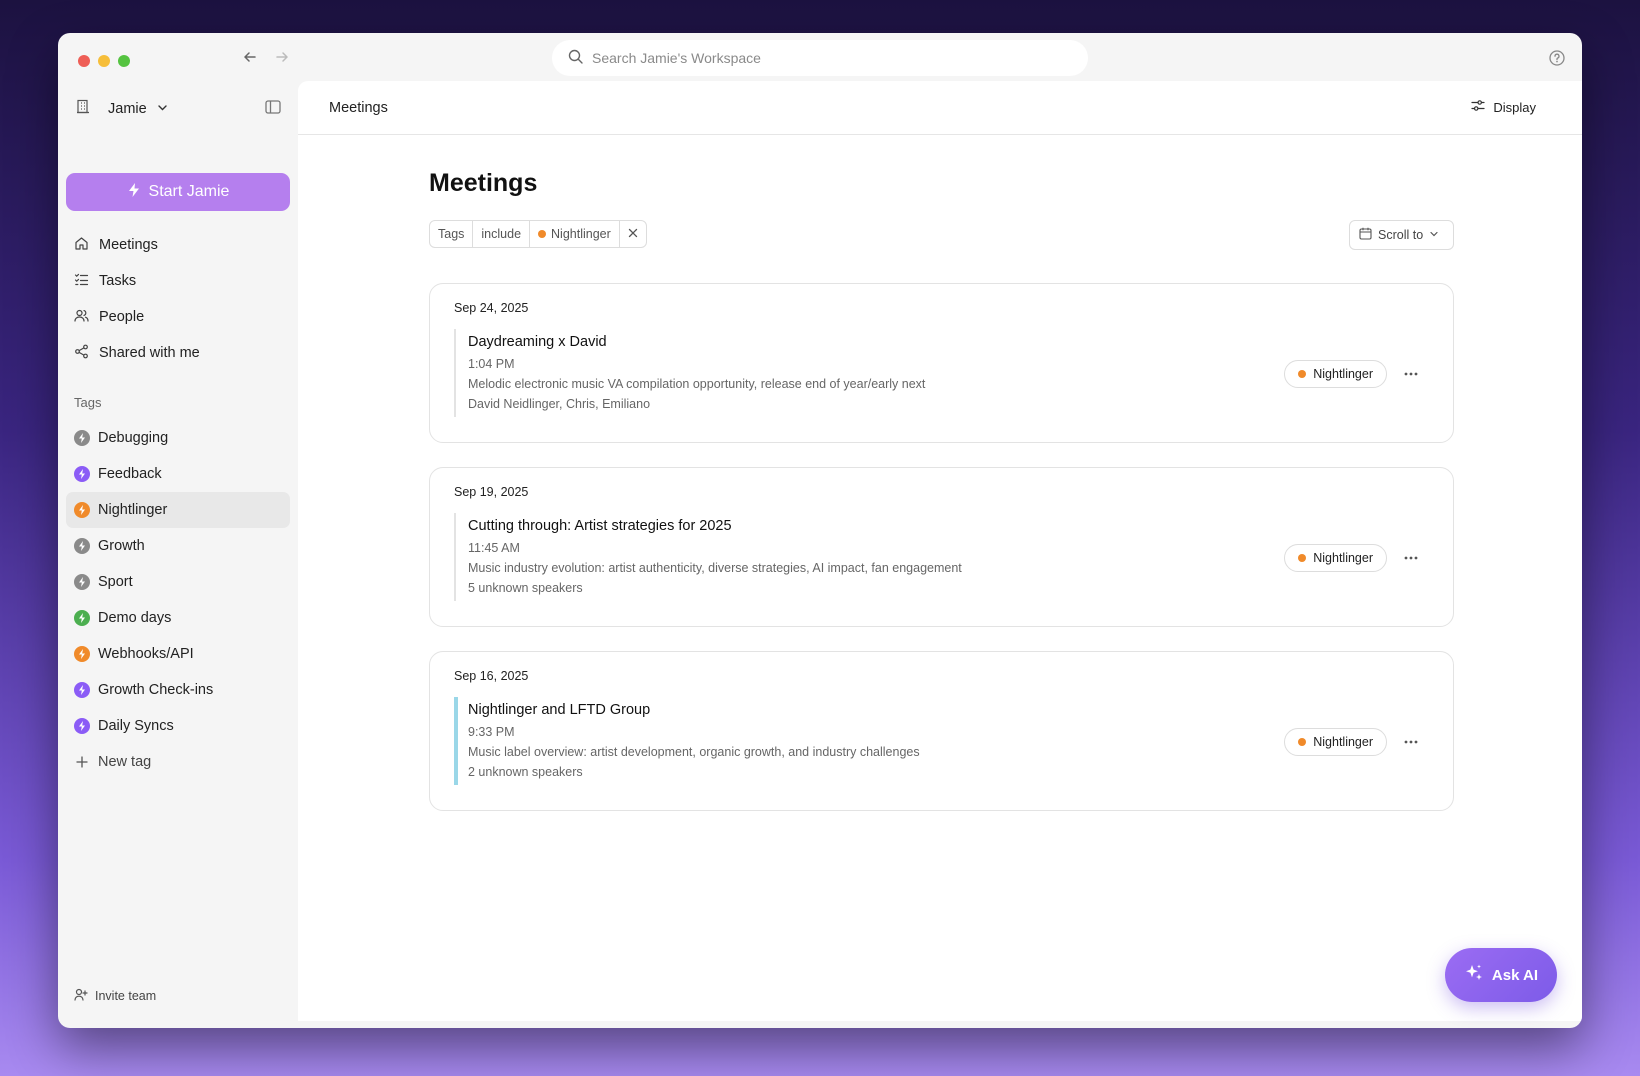 This screenshot has width=1640, height=1076. What do you see at coordinates (81, 245) in the screenshot?
I see `home-icon` at bounding box center [81, 245].